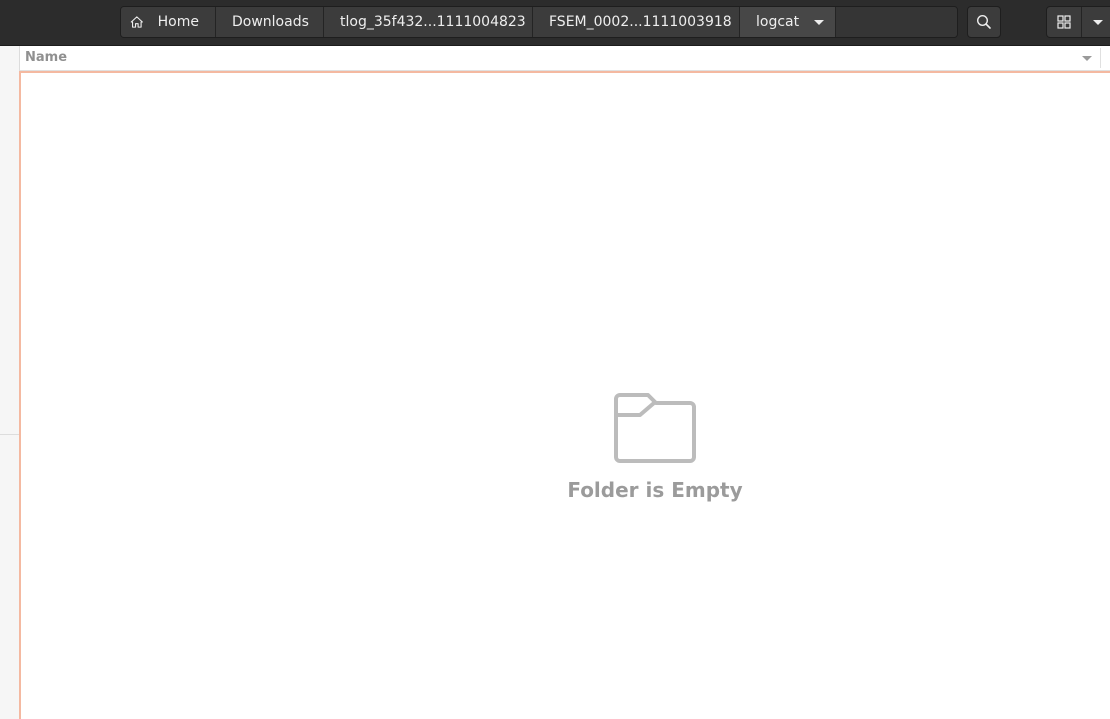 The width and height of the screenshot is (1110, 719). Describe the element at coordinates (10, 382) in the screenshot. I see `sidebar` at that location.